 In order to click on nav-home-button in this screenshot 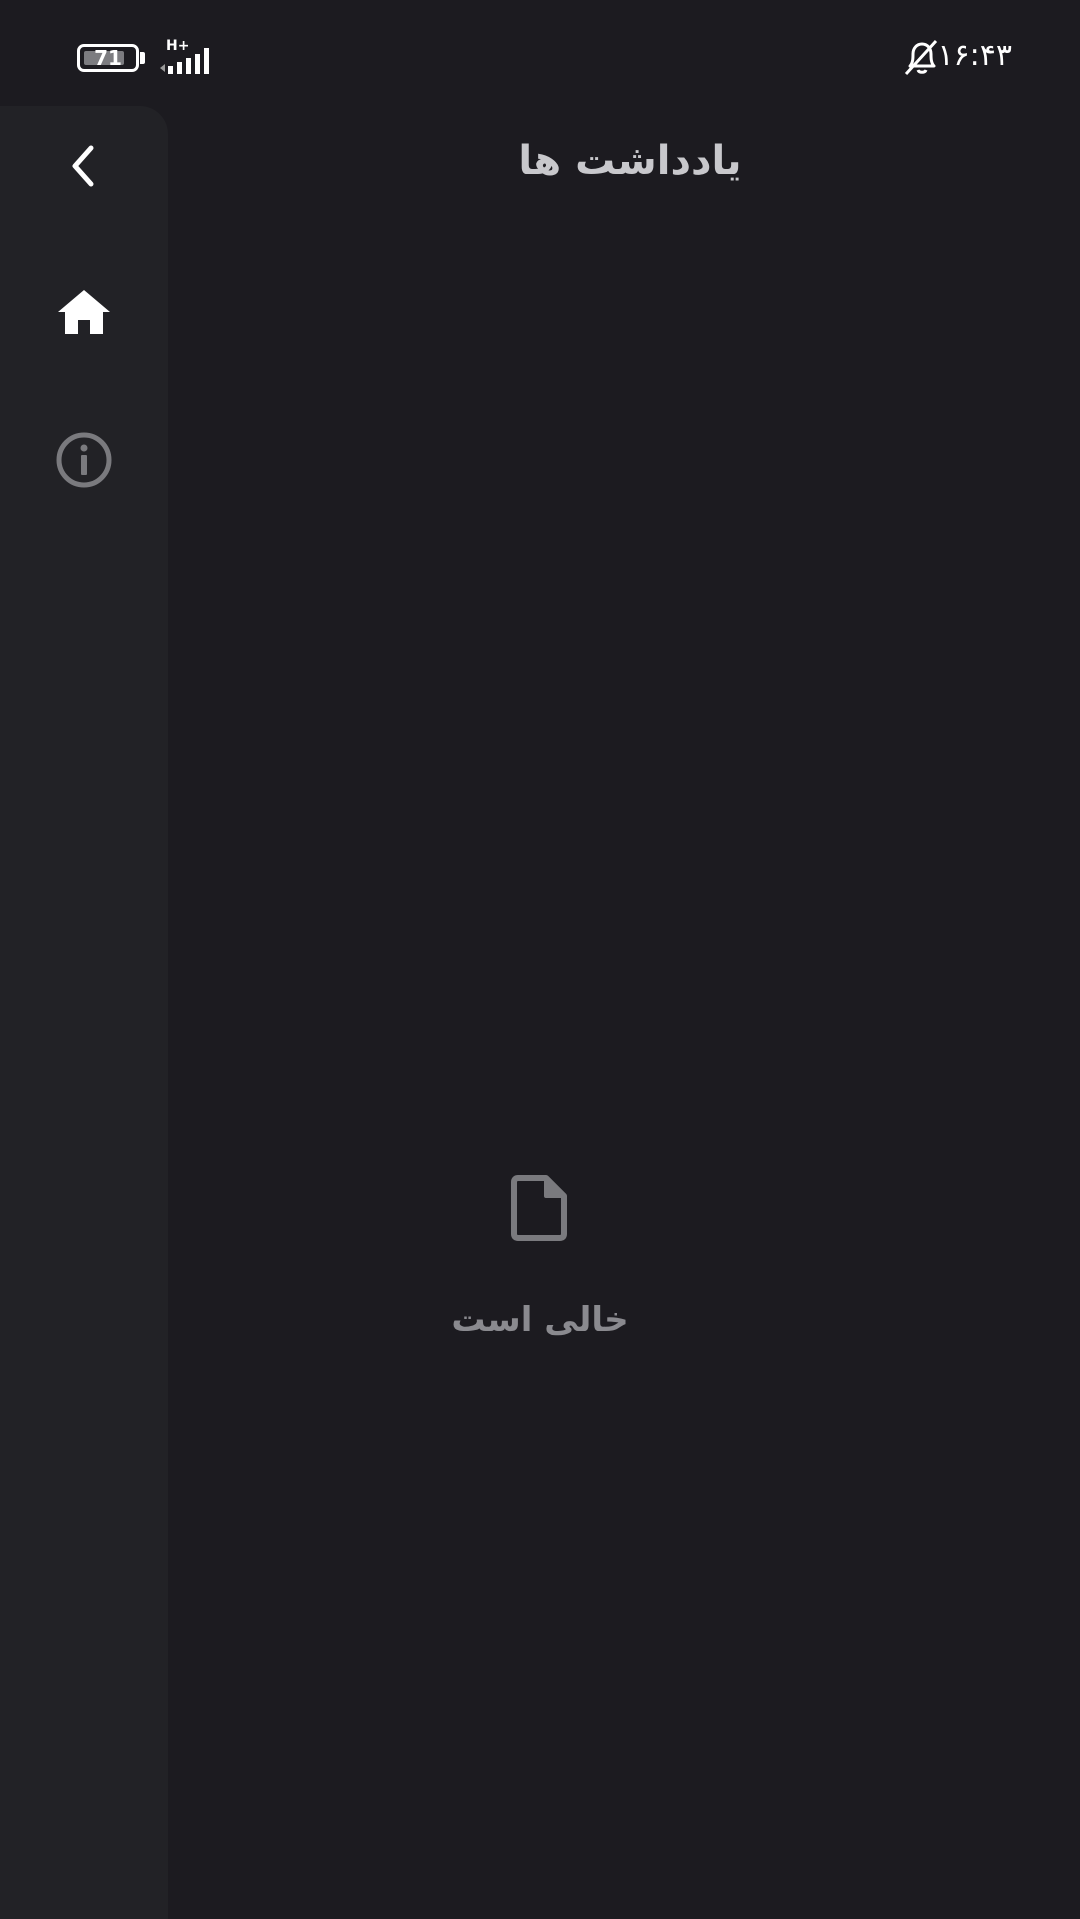, I will do `click(84, 312)`.